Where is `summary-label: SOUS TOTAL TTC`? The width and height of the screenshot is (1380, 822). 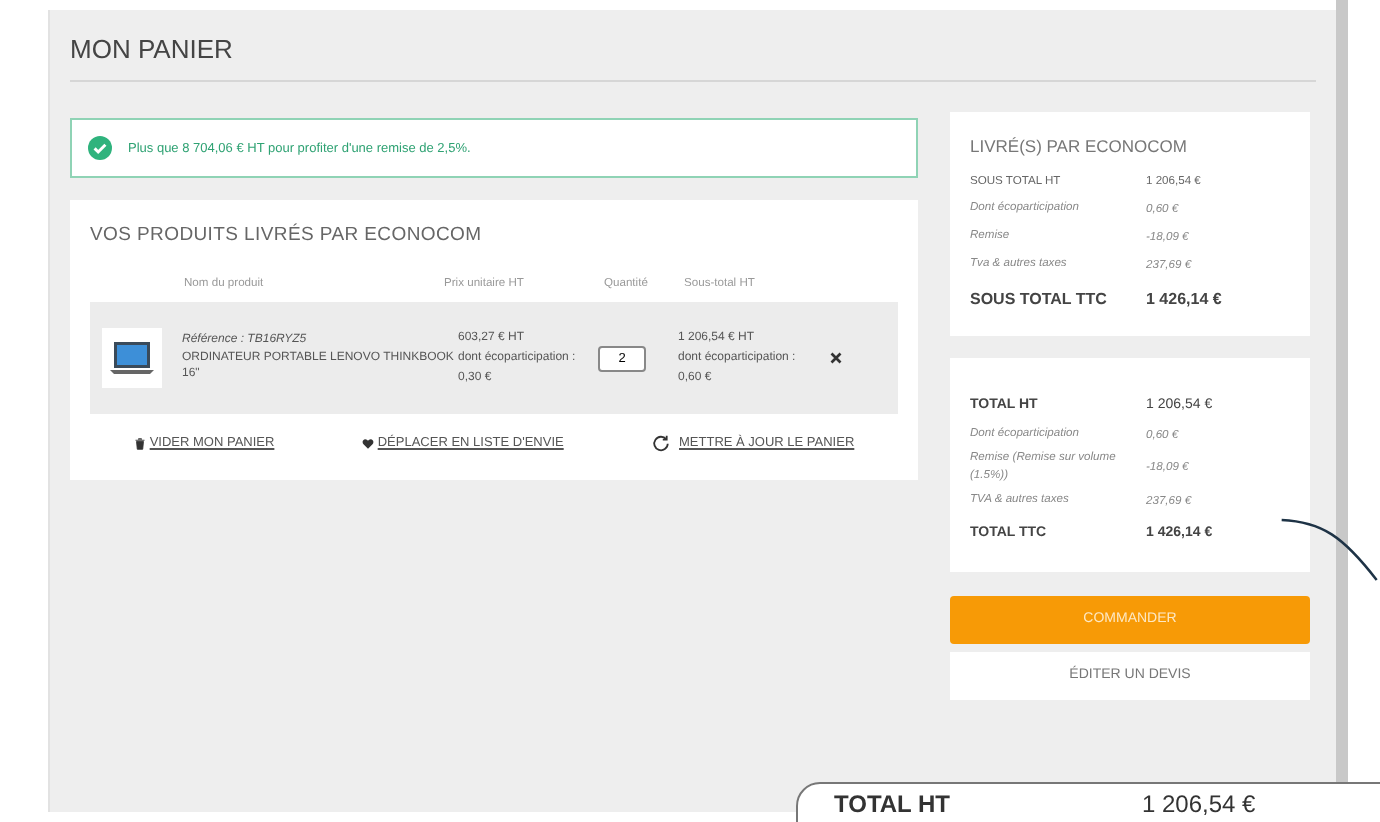
summary-label: SOUS TOTAL TTC is located at coordinates (1039, 298).